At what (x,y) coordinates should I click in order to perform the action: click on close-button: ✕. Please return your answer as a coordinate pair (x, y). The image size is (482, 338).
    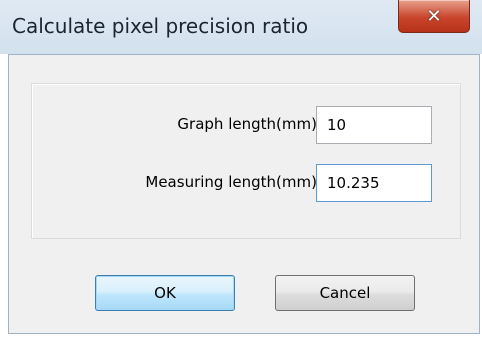
    Looking at the image, I should click on (434, 16).